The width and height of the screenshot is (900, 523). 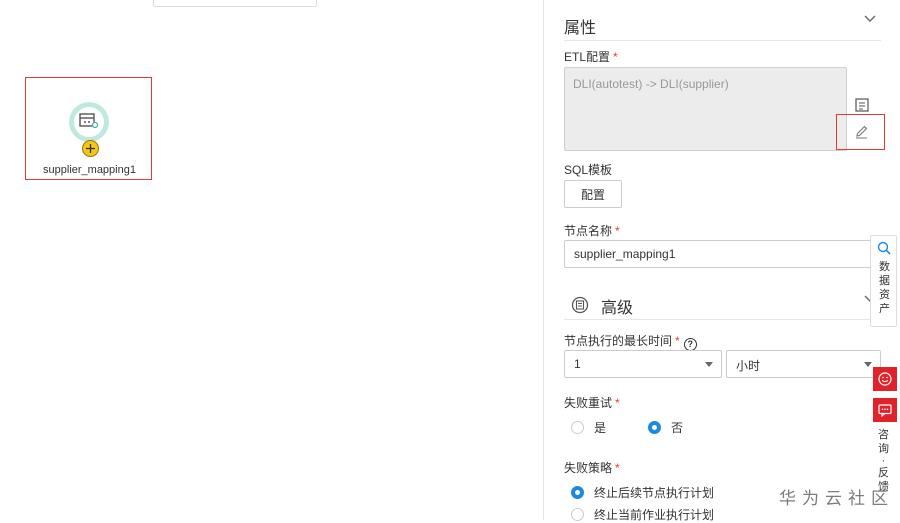 What do you see at coordinates (580, 28) in the screenshot?
I see `panel-title: 属性` at bounding box center [580, 28].